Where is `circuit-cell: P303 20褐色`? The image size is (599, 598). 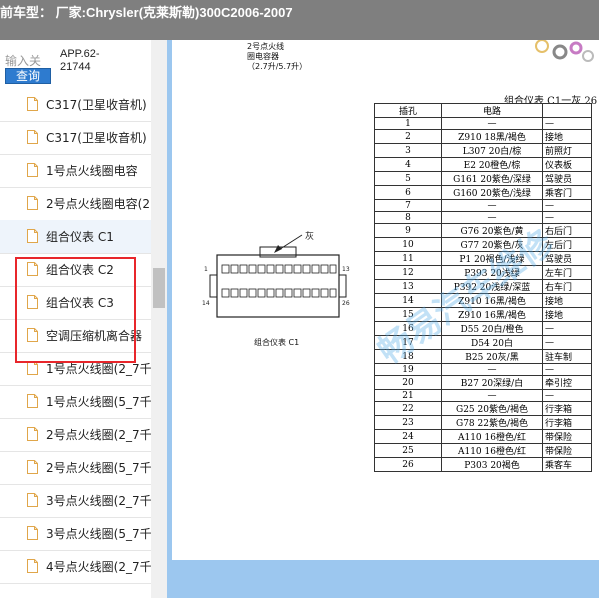 circuit-cell: P303 20褐色 is located at coordinates (492, 464).